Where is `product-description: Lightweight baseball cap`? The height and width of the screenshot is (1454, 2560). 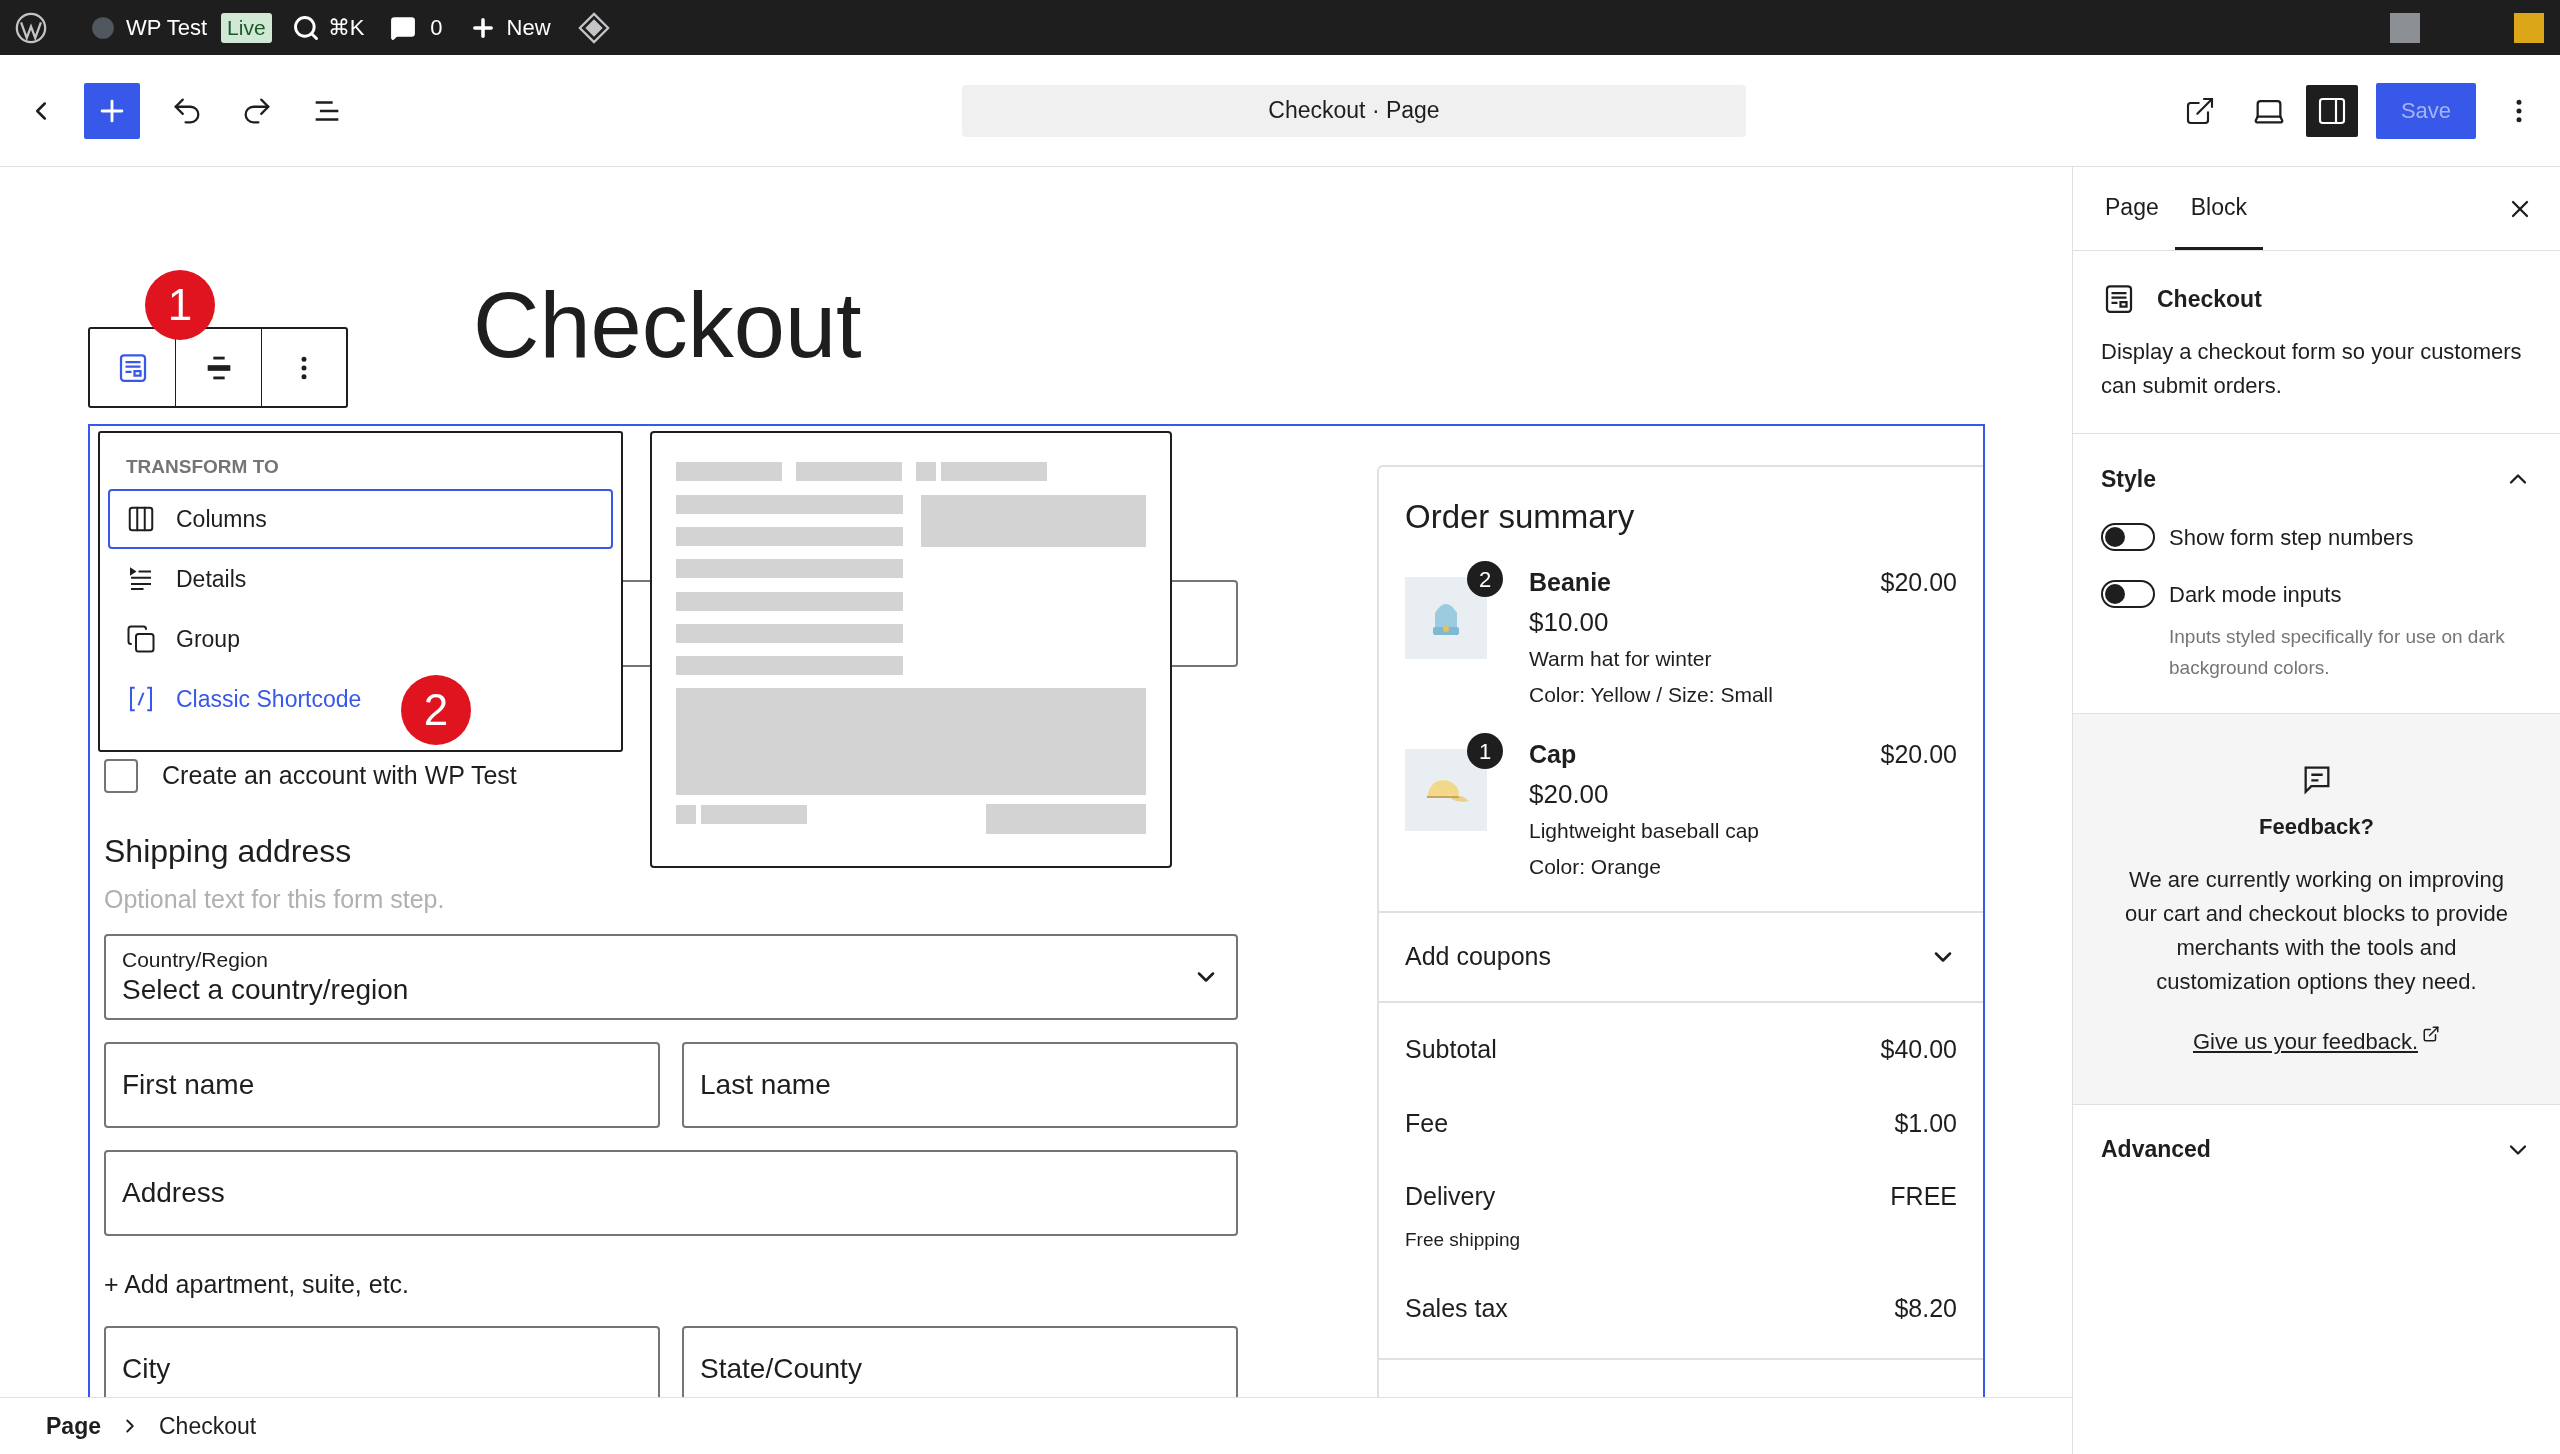
product-description: Lightweight baseball cap is located at coordinates (1644, 831).